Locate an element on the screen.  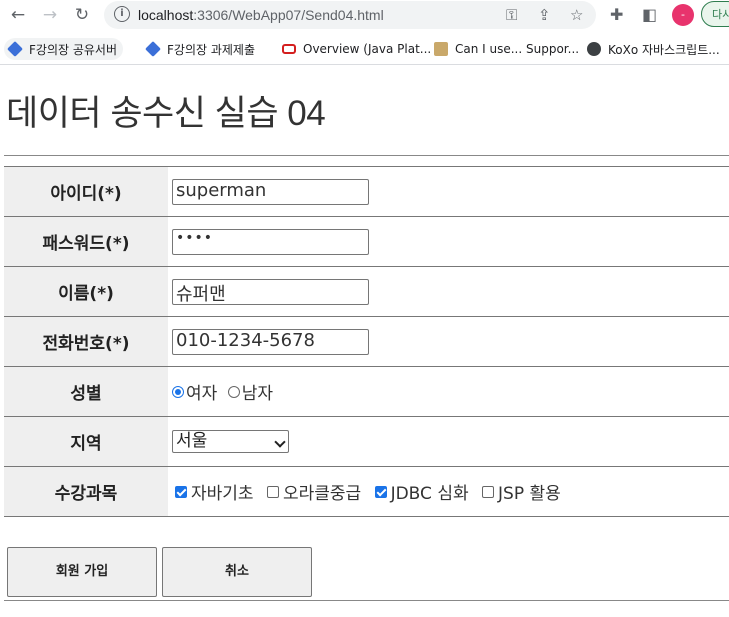
gender-male-radio is located at coordinates (233, 391).